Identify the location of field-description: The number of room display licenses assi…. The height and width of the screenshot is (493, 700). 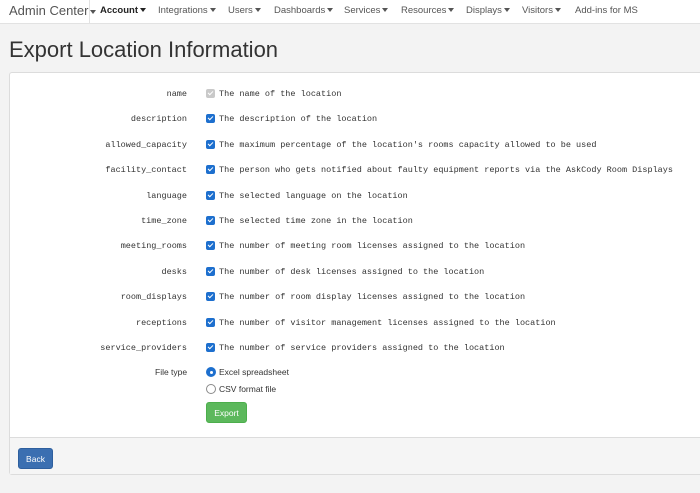
(372, 297).